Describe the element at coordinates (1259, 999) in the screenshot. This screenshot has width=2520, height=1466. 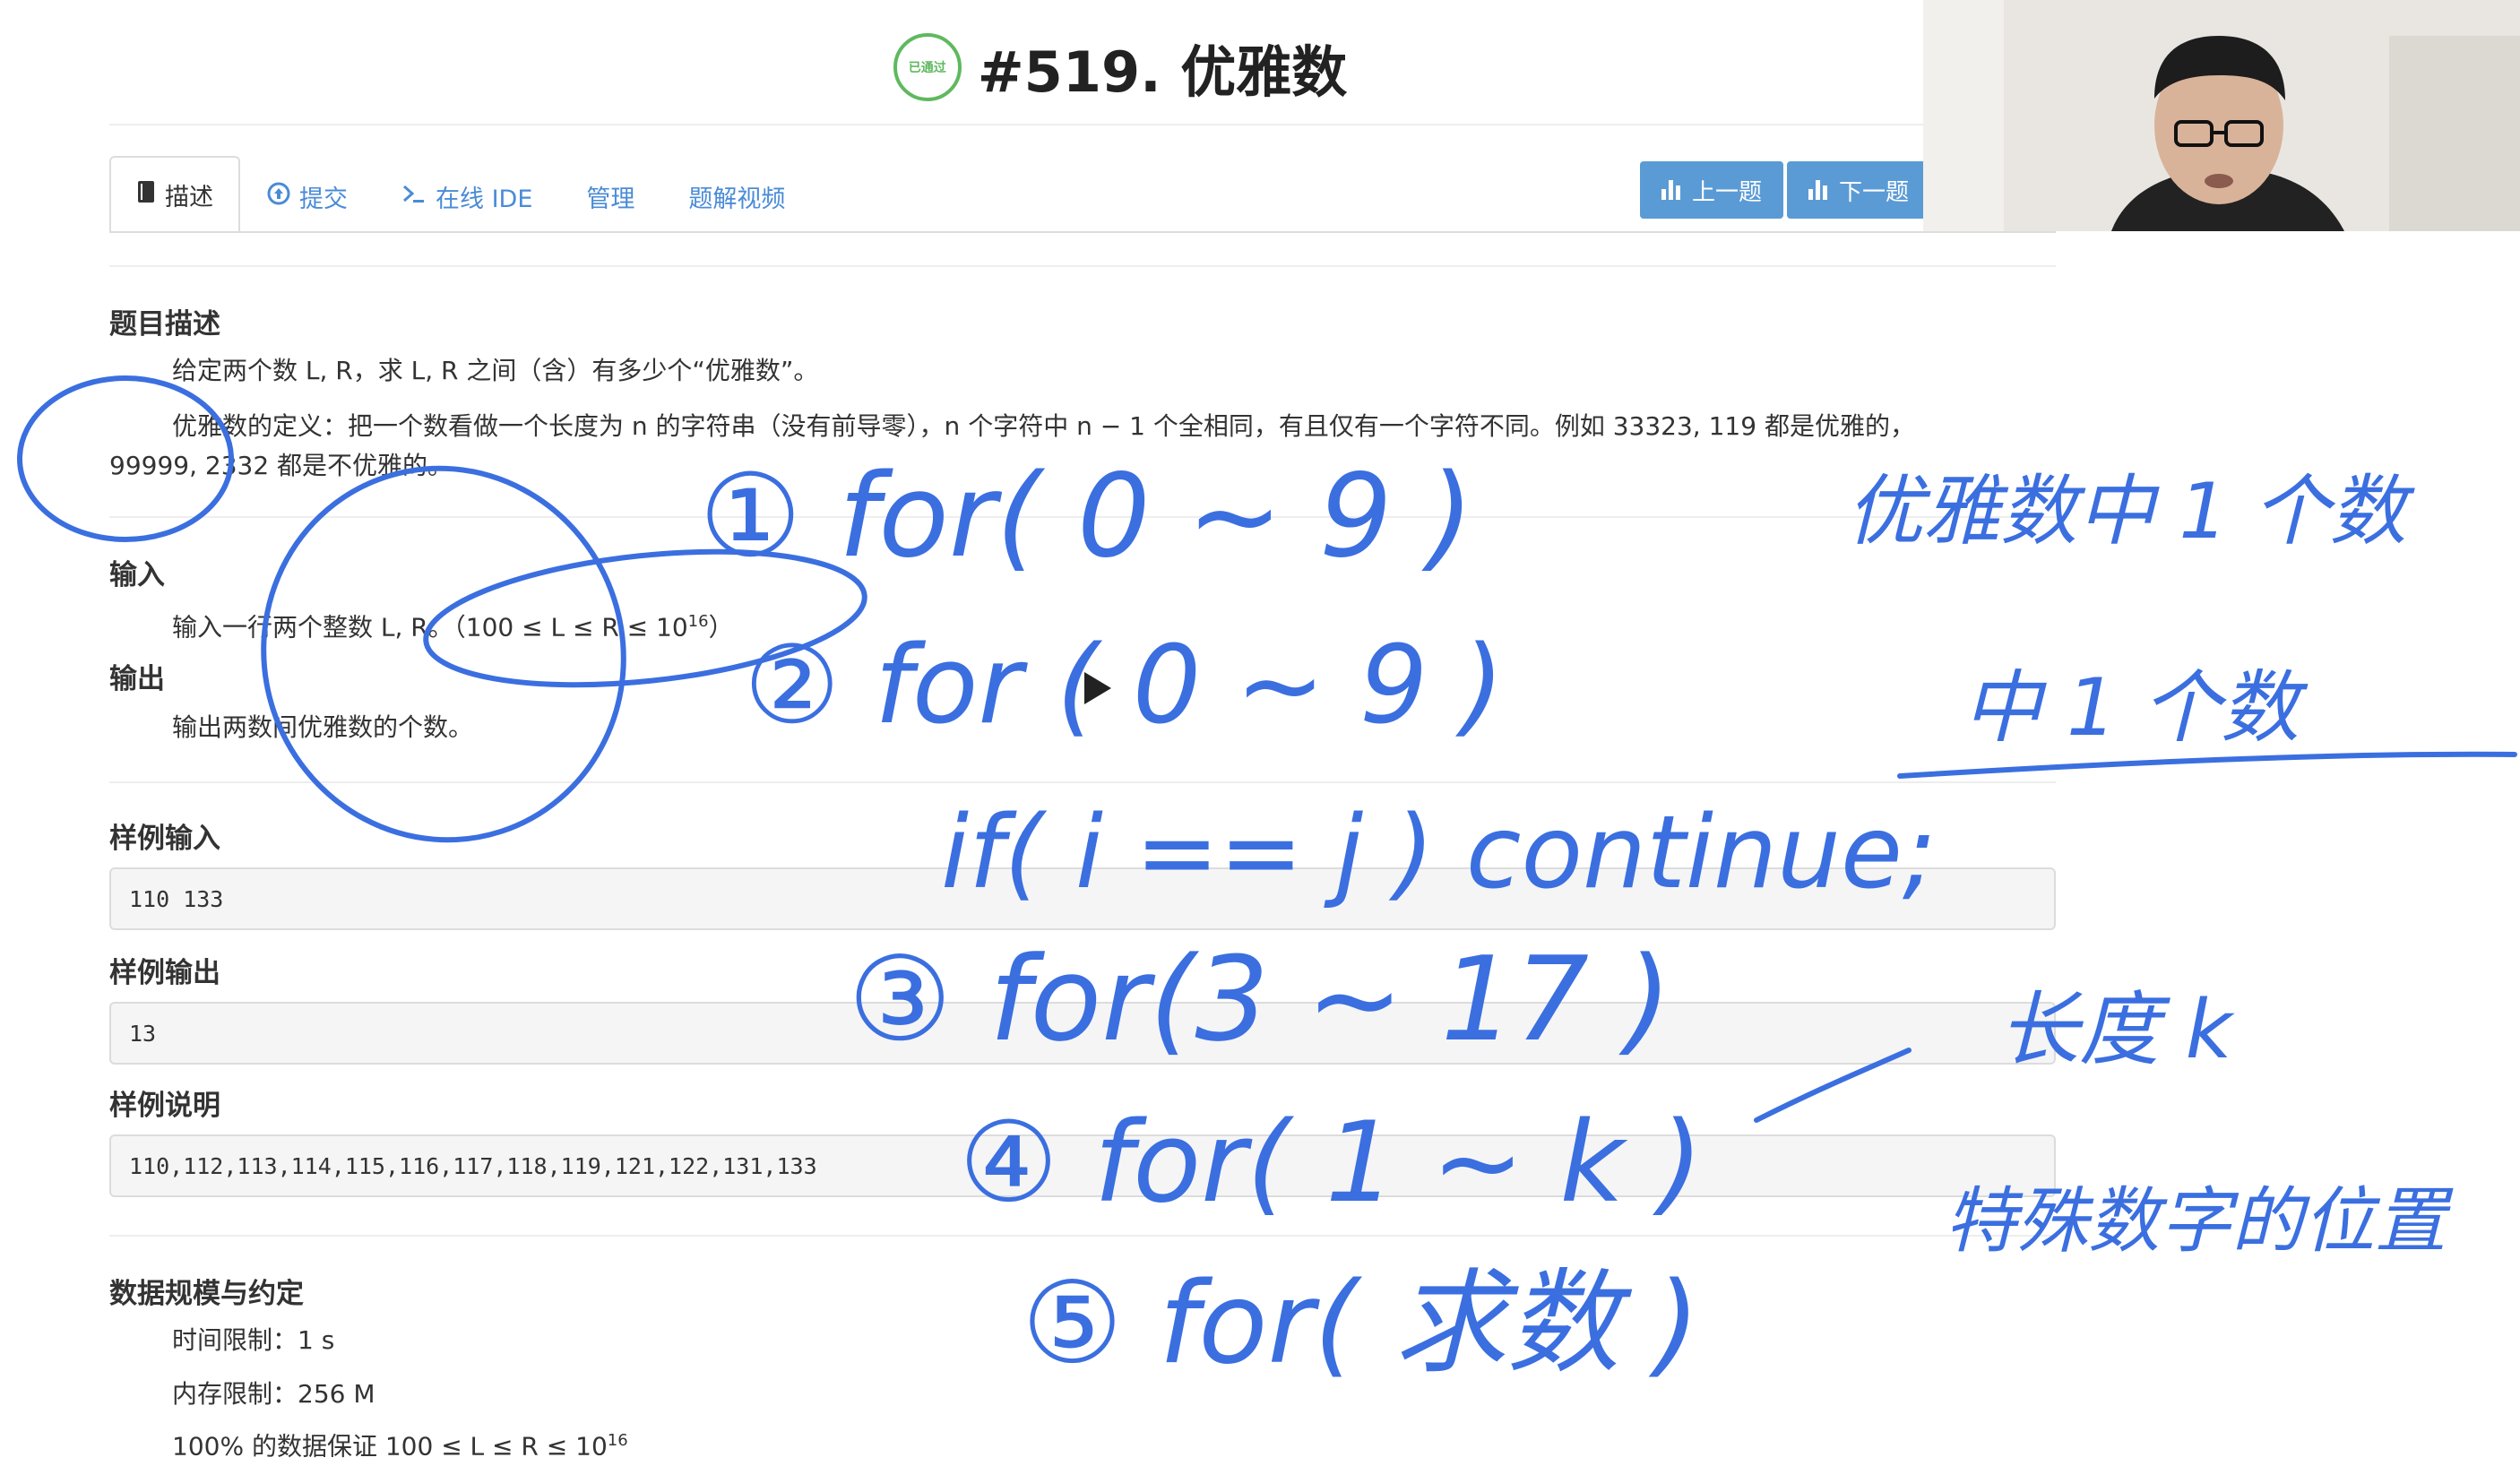
I see `handwriting-line-4: ③ for(3 ~ 17 )` at that location.